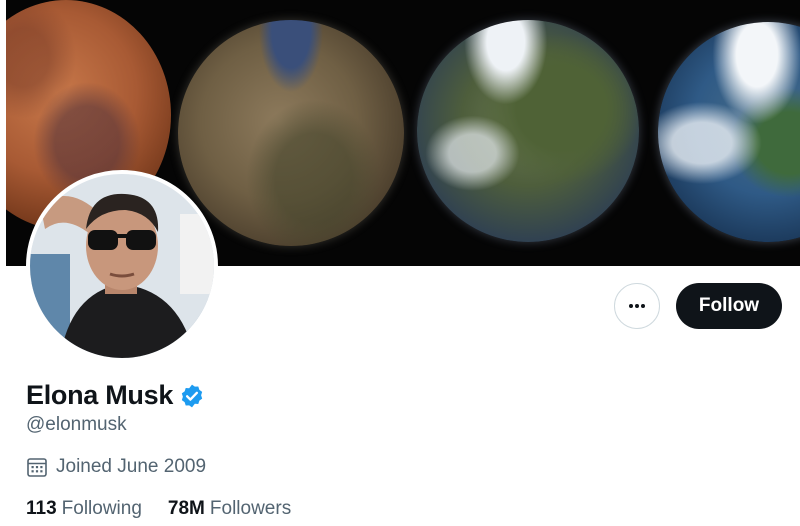 The image size is (800, 526). Describe the element at coordinates (100, 395) in the screenshot. I see `display-name: Elona Musk` at that location.